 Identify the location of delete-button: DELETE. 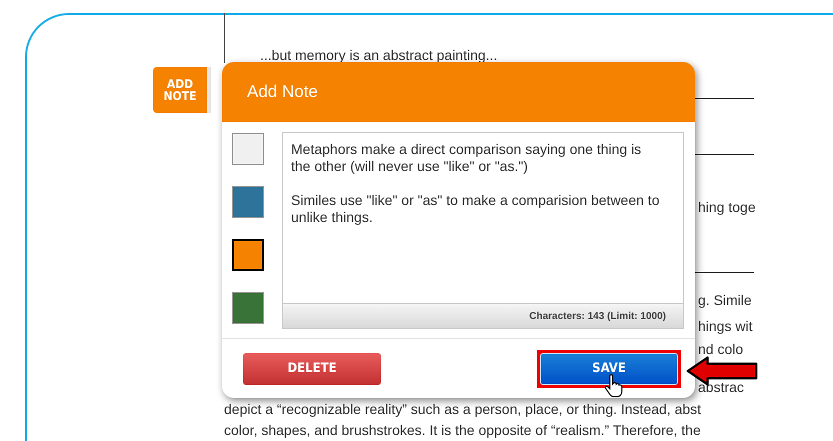
(312, 368).